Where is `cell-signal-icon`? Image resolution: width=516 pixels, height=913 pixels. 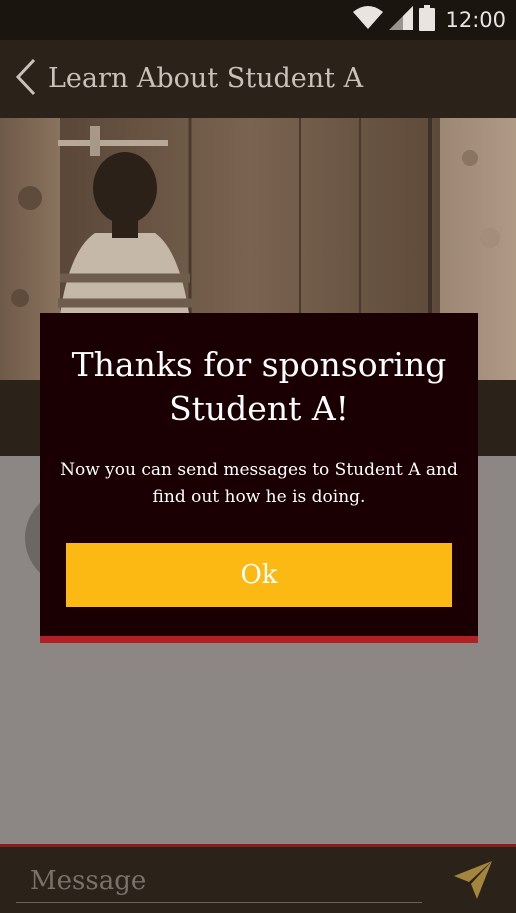
cell-signal-icon is located at coordinates (401, 20).